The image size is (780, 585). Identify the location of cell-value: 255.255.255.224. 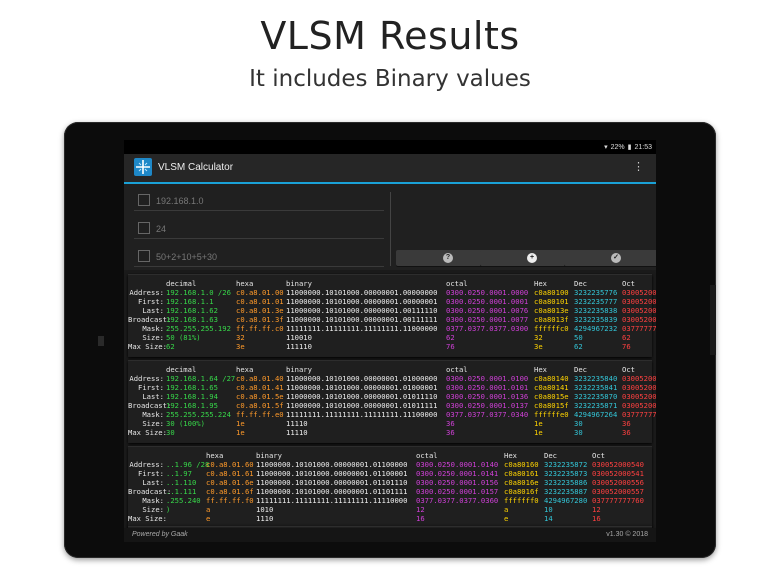
(198, 414).